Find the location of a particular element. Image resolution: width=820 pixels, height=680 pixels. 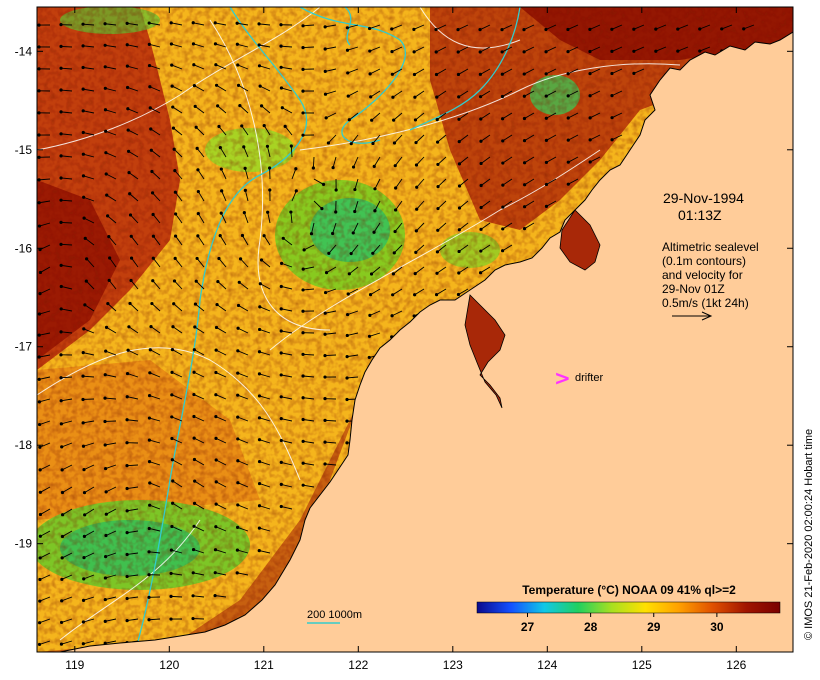

credit-text: © IMOS 21-Feb-2020 02:00:24 Hobart time is located at coordinates (809, 534).